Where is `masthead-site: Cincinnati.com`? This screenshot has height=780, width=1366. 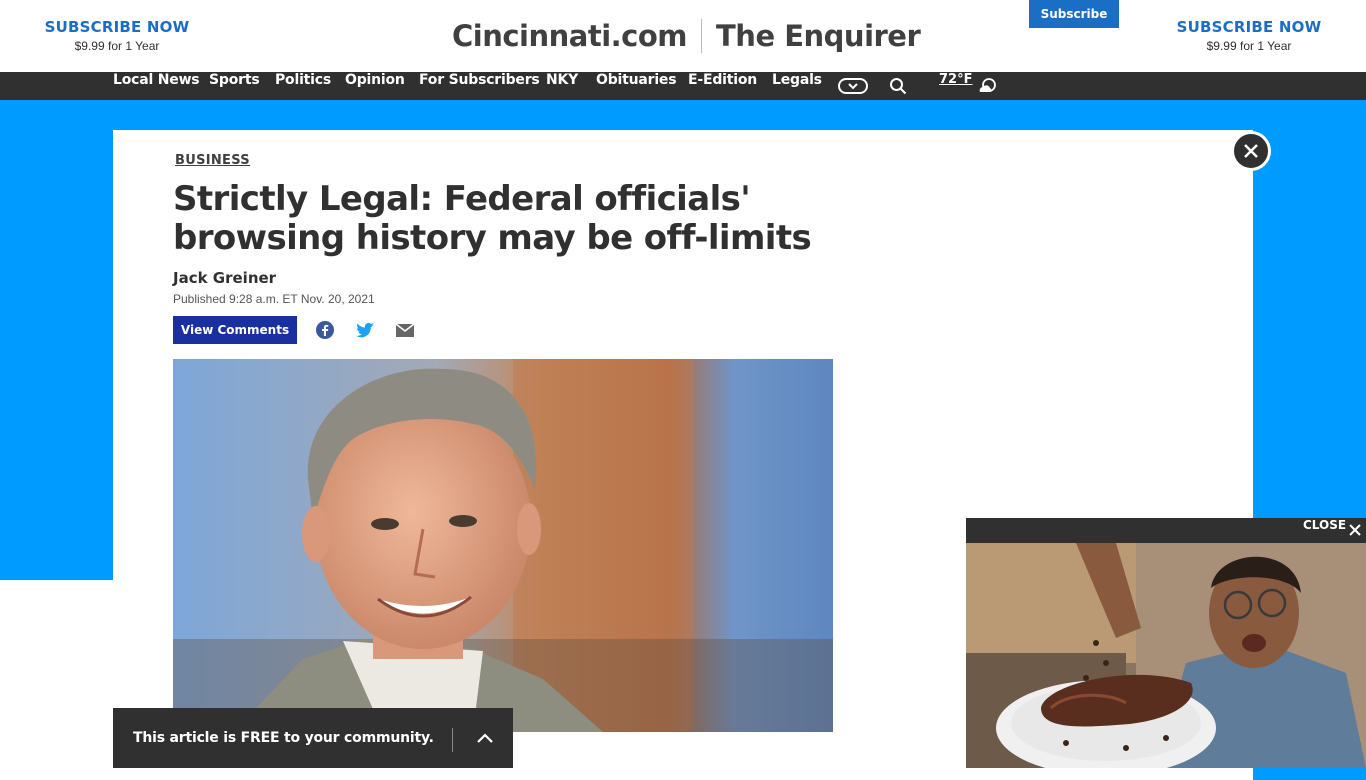
masthead-site: Cincinnati.com is located at coordinates (570, 36).